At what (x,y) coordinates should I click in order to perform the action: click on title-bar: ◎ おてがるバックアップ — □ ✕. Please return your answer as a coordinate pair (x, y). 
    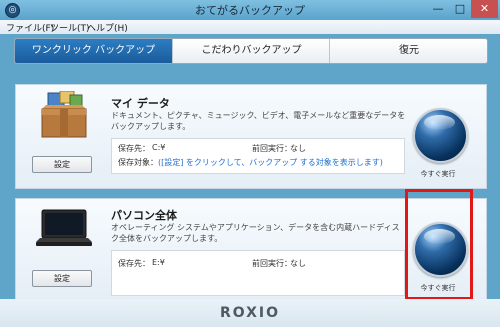
    Looking at the image, I should click on (250, 10).